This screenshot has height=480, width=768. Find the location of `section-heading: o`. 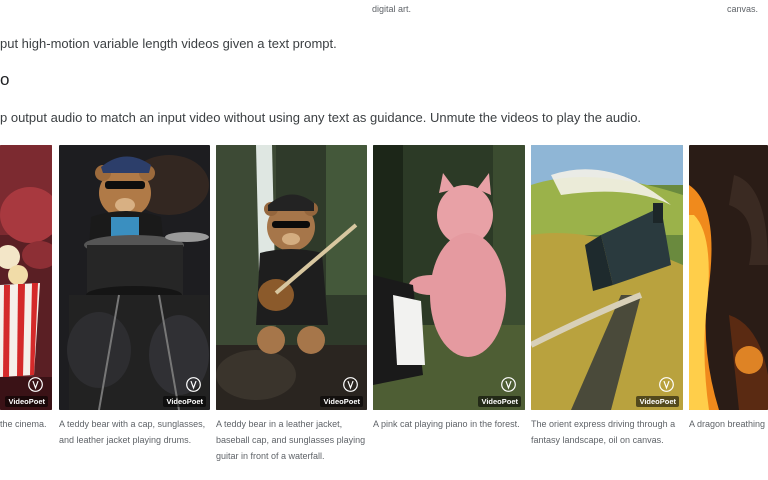

section-heading: o is located at coordinates (5, 79).